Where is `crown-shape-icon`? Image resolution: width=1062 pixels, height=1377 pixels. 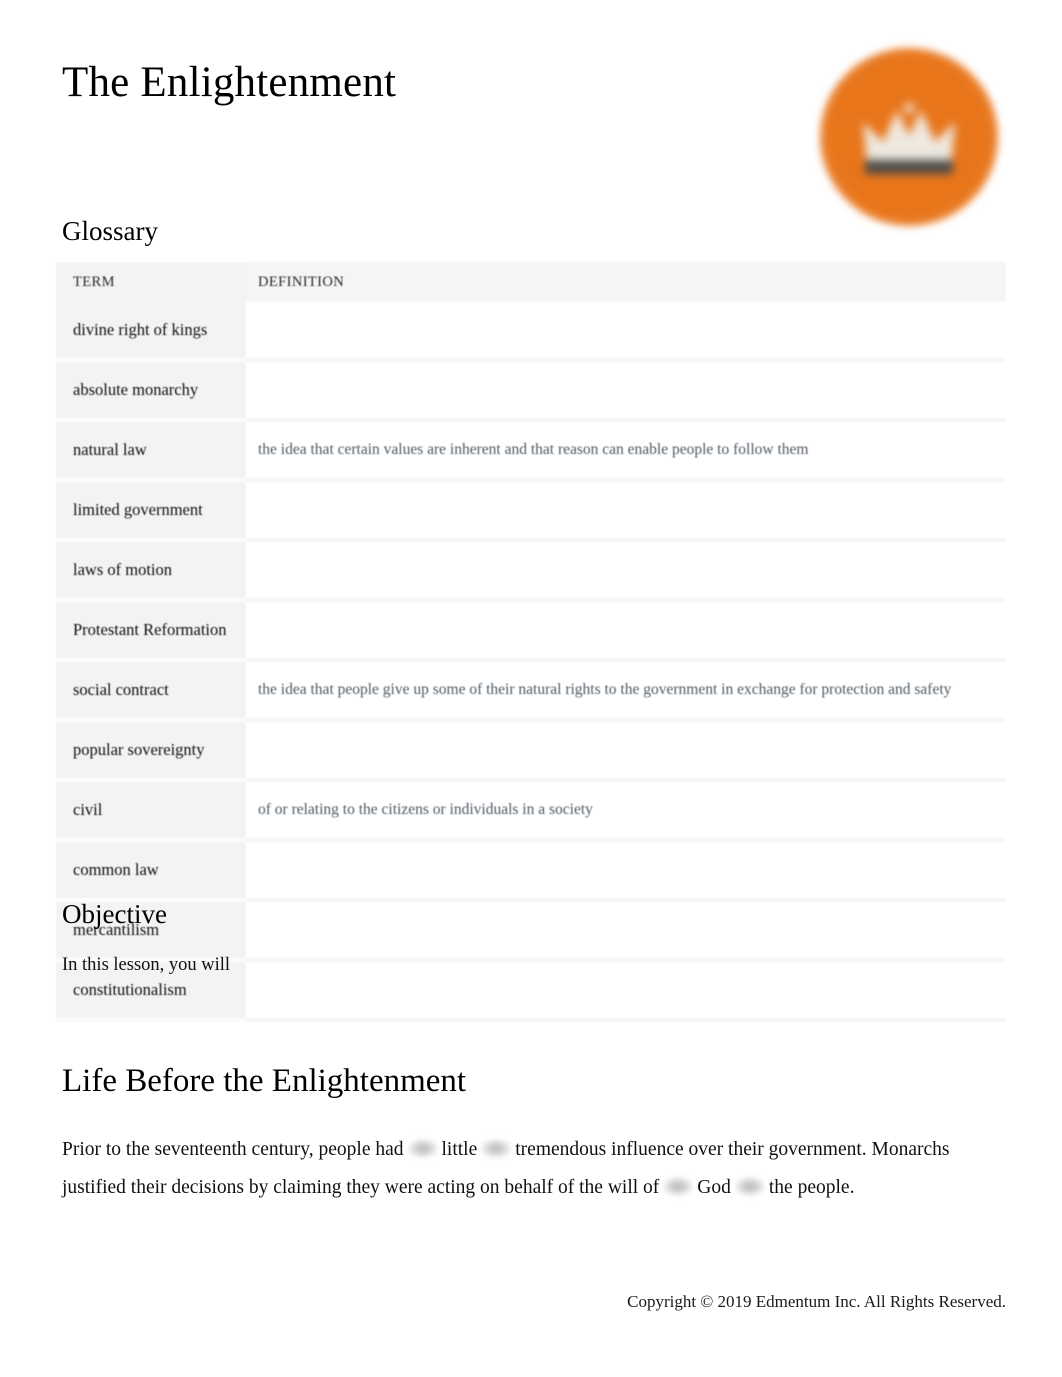
crown-shape-icon is located at coordinates (909, 138).